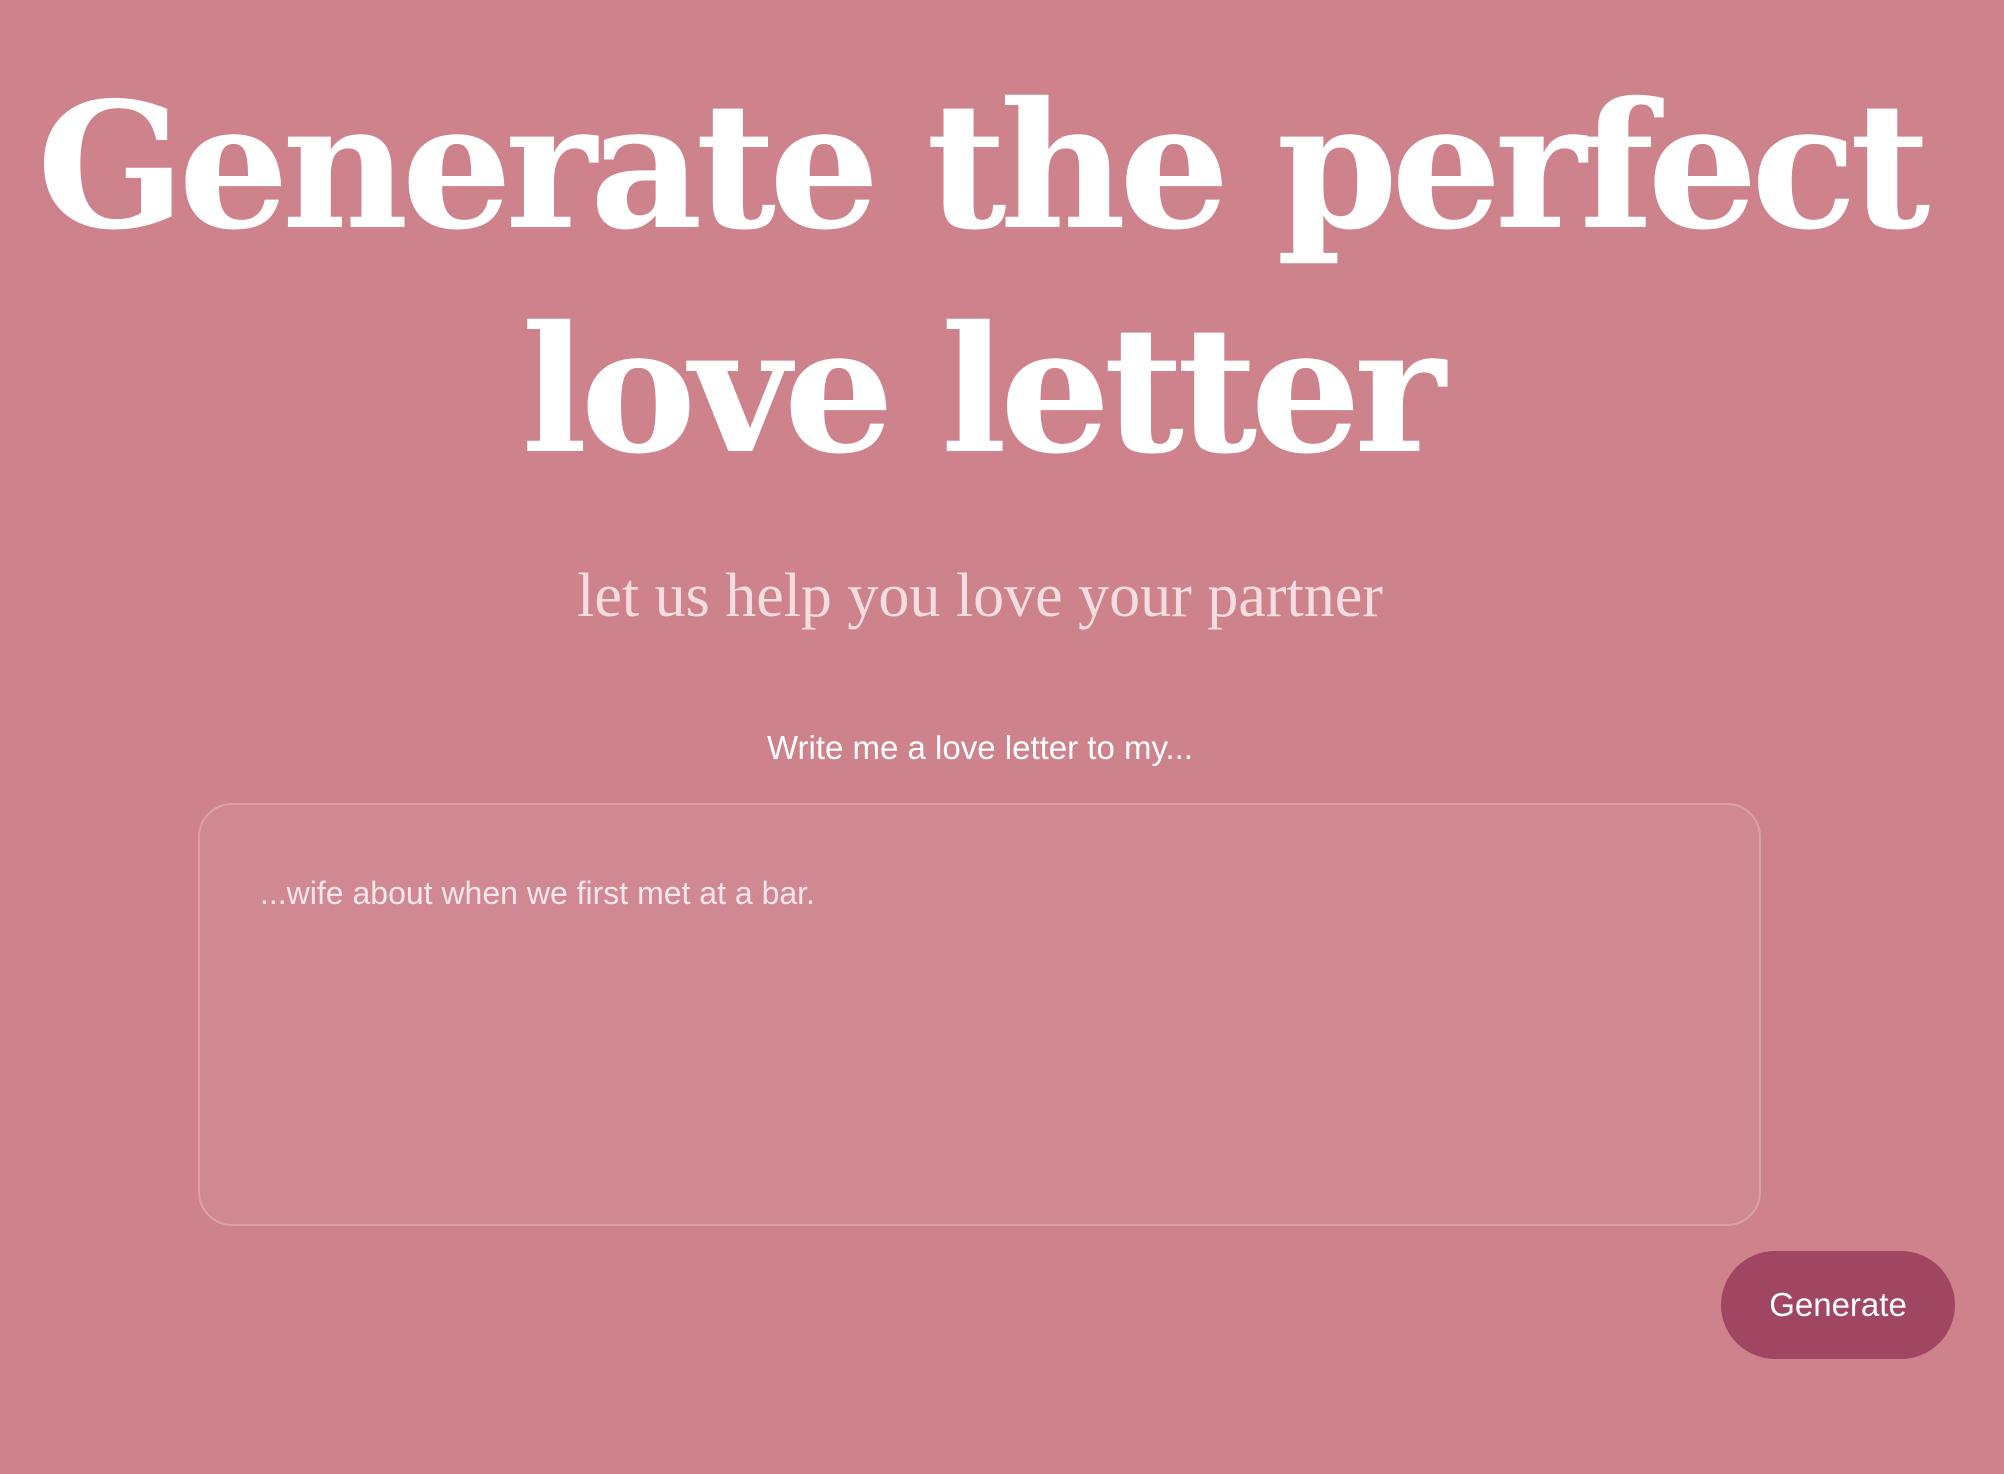 This screenshot has height=1474, width=2004. I want to click on generate-button: Generate, so click(1838, 1305).